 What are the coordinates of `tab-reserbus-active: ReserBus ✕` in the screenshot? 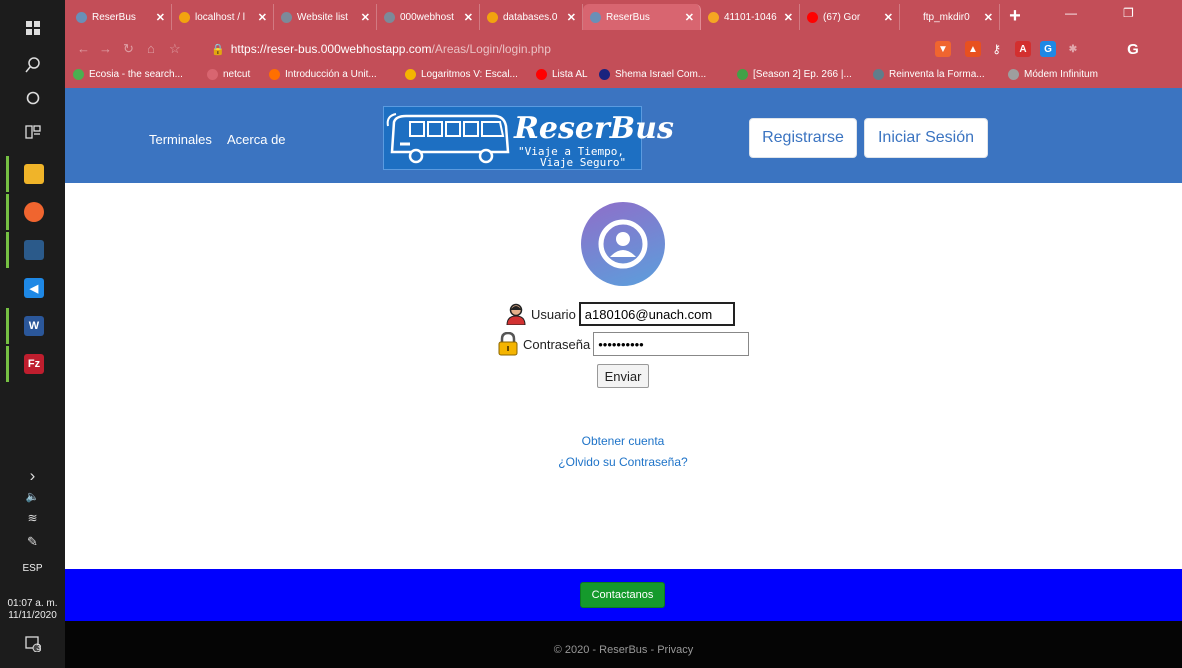 It's located at (642, 17).